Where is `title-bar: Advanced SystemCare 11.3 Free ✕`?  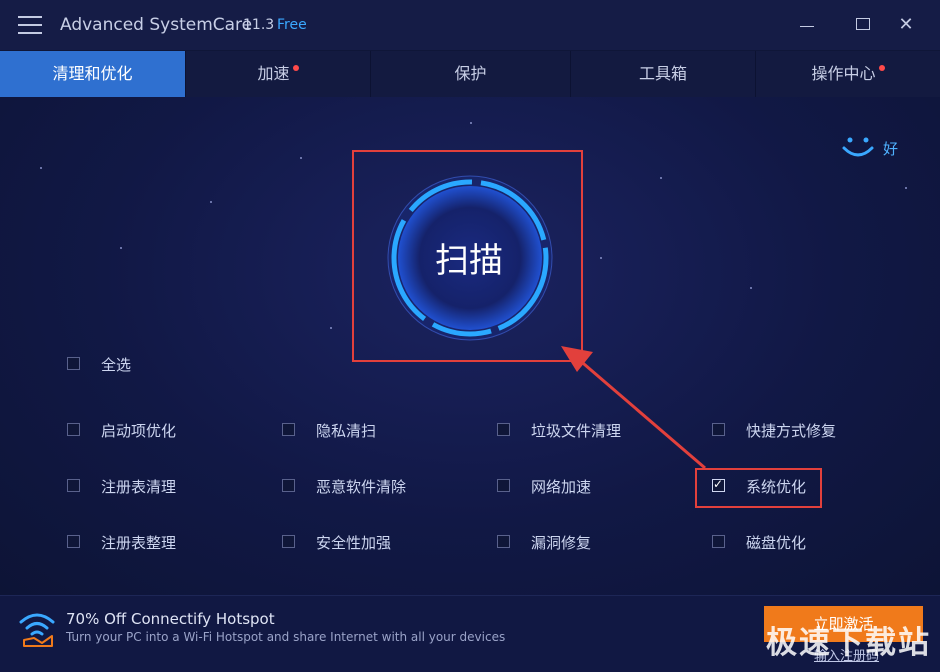 title-bar: Advanced SystemCare 11.3 Free ✕ is located at coordinates (470, 25).